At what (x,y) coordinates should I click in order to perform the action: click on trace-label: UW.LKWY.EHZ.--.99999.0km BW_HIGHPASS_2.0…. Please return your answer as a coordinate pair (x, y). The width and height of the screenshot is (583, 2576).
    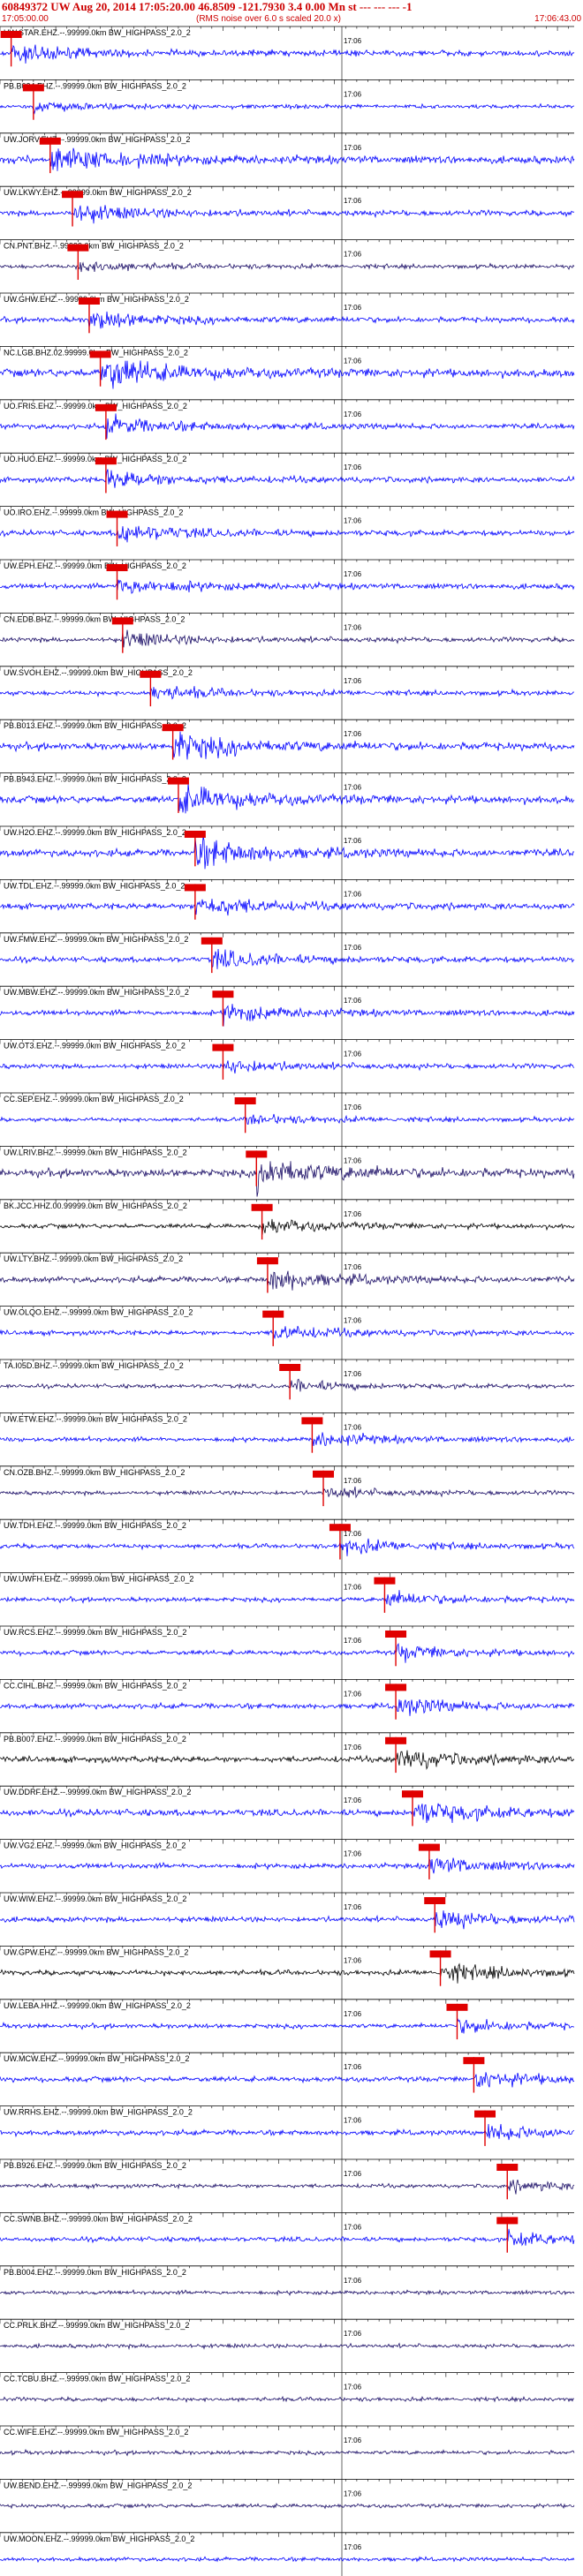
    Looking at the image, I should click on (98, 193).